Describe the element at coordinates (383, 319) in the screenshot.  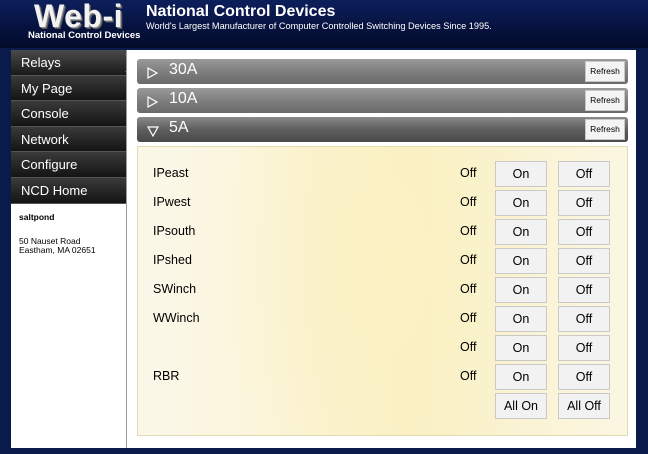
I see `relay-row: WWinch Off On Off` at that location.